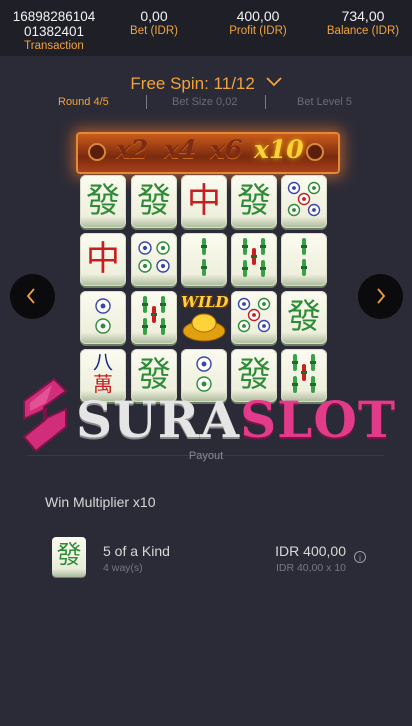 The image size is (412, 726). I want to click on balance-stat: 734,00 Balance (IDR), so click(363, 24).